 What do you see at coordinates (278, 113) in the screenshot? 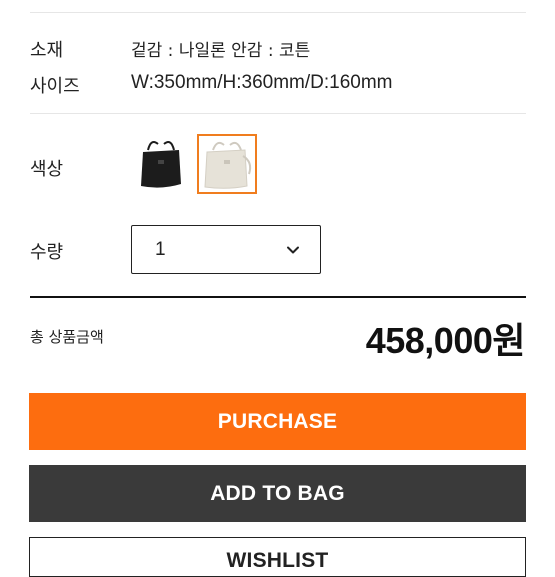
I see `section-divider` at bounding box center [278, 113].